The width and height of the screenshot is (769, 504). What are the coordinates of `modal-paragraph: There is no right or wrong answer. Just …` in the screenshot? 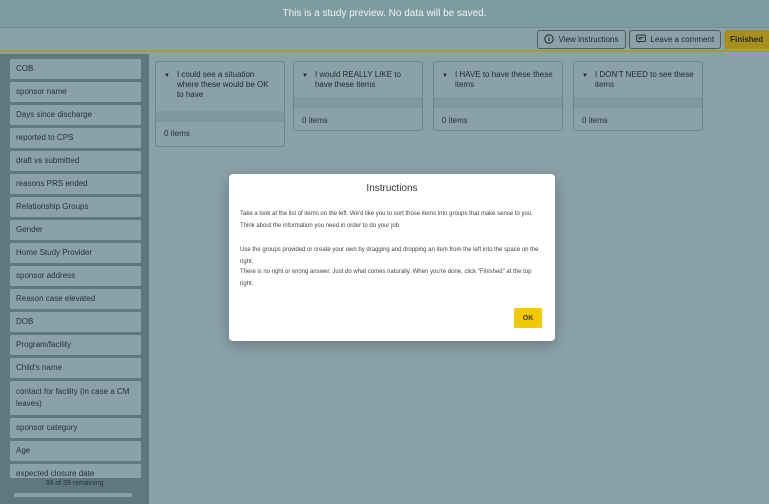 It's located at (386, 278).